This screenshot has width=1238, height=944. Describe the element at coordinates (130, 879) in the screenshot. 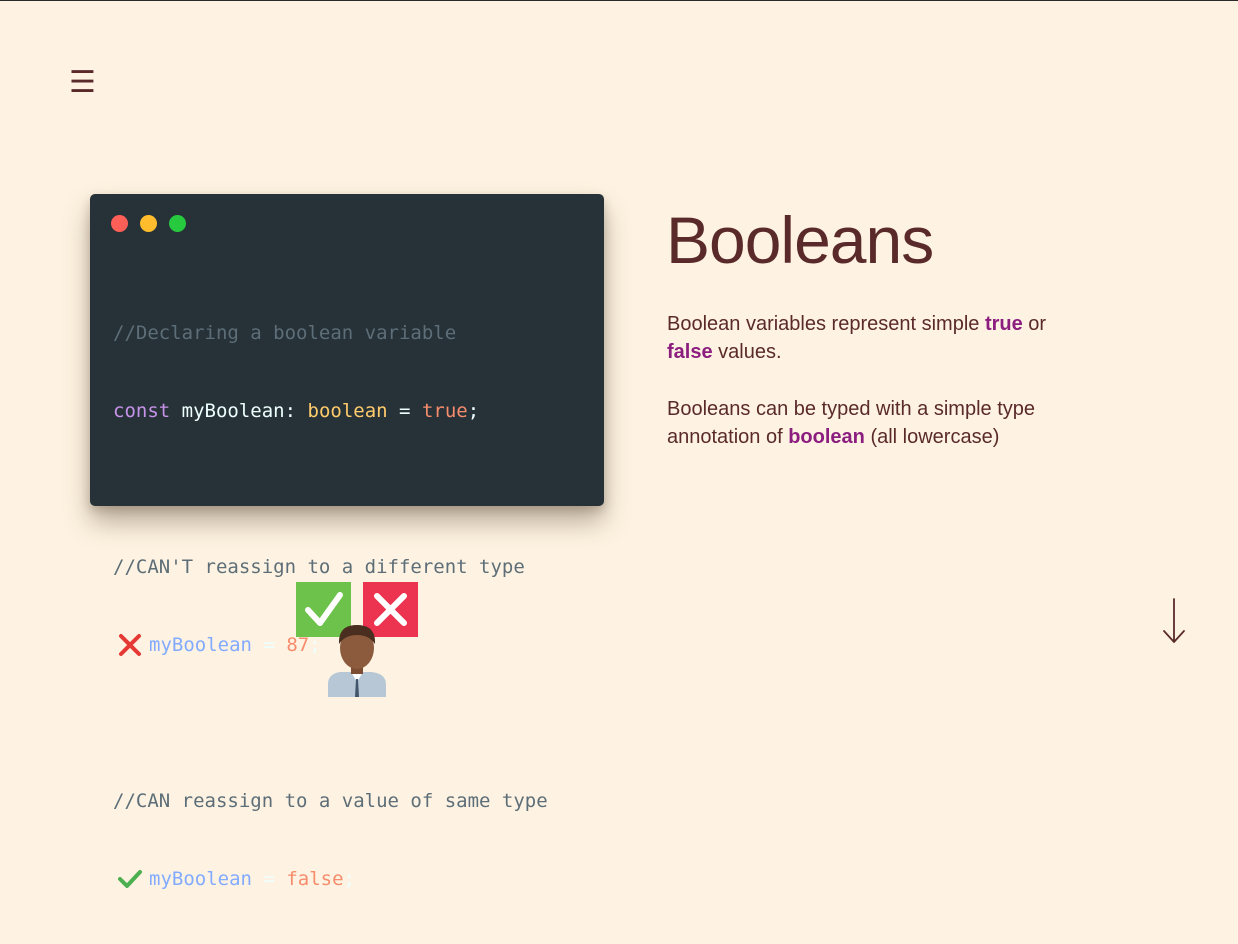

I see `green-check-icon` at that location.